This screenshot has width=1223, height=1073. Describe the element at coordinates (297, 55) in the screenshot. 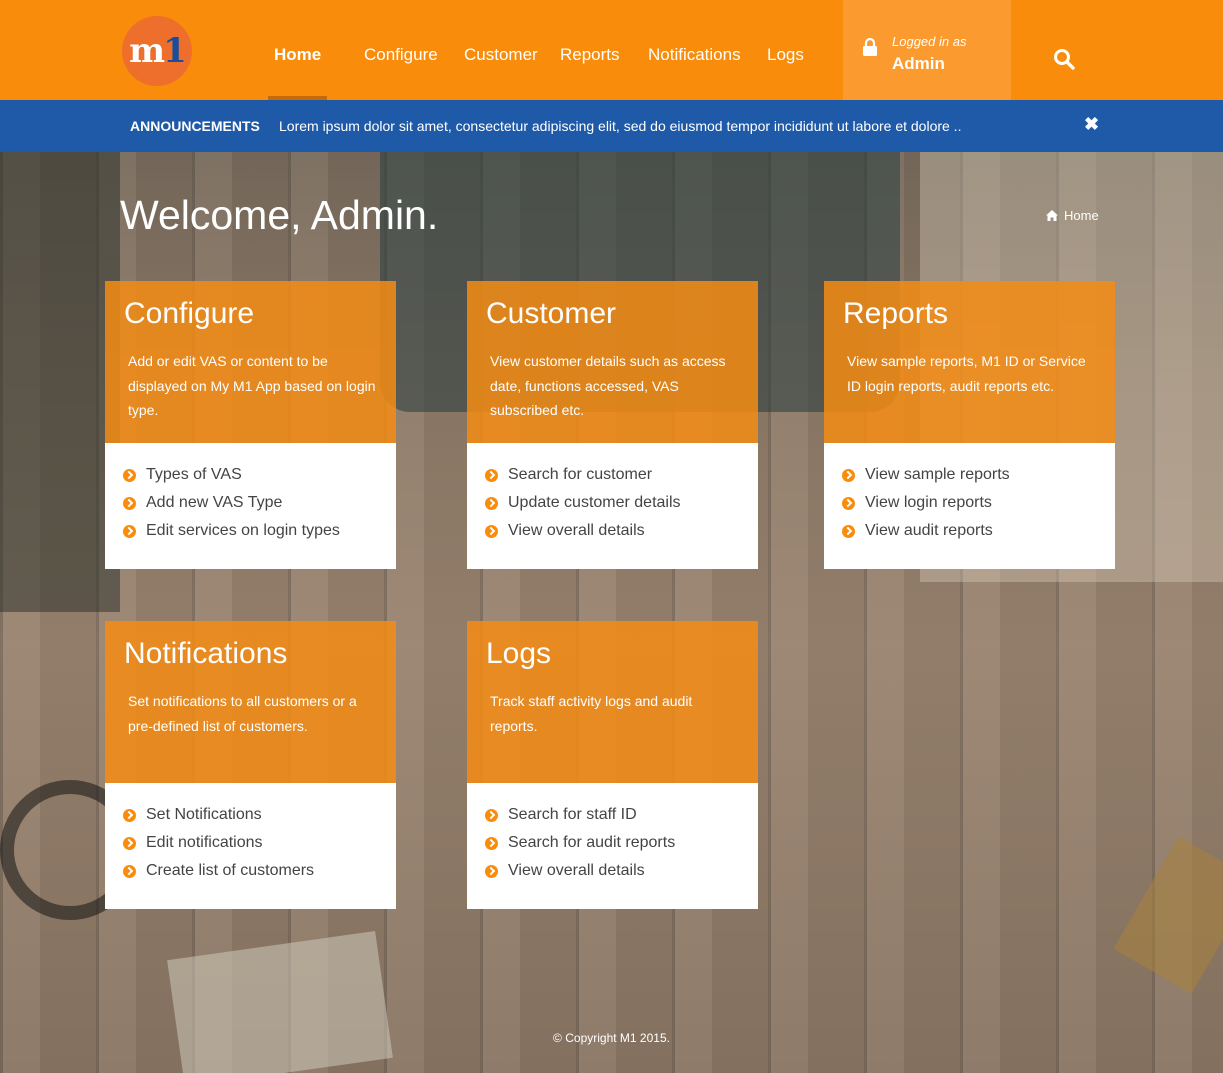

I see `nav-home: Home` at that location.